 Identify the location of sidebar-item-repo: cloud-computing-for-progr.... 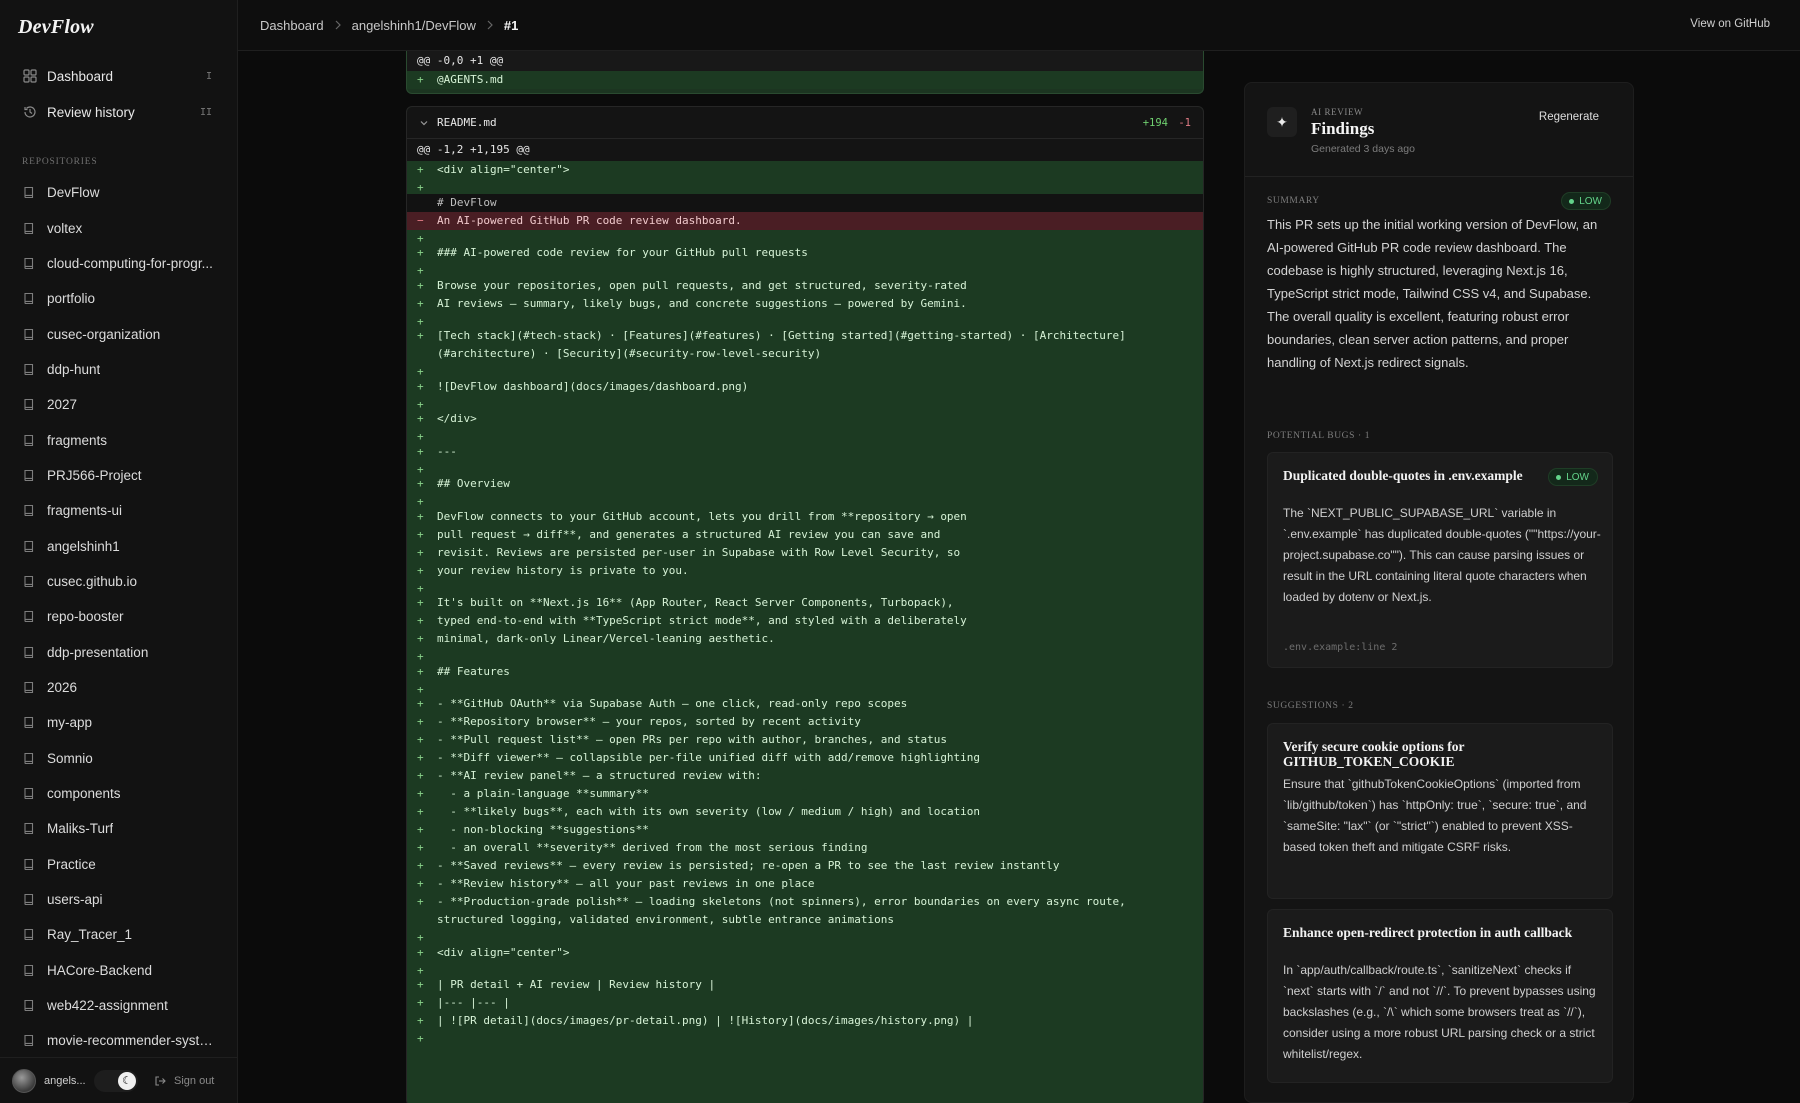
(119, 263).